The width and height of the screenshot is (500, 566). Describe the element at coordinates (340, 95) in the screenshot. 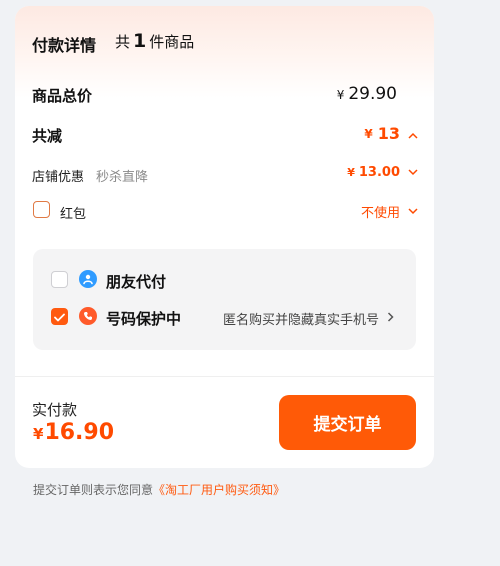

I see `total-price-currency: ¥` at that location.